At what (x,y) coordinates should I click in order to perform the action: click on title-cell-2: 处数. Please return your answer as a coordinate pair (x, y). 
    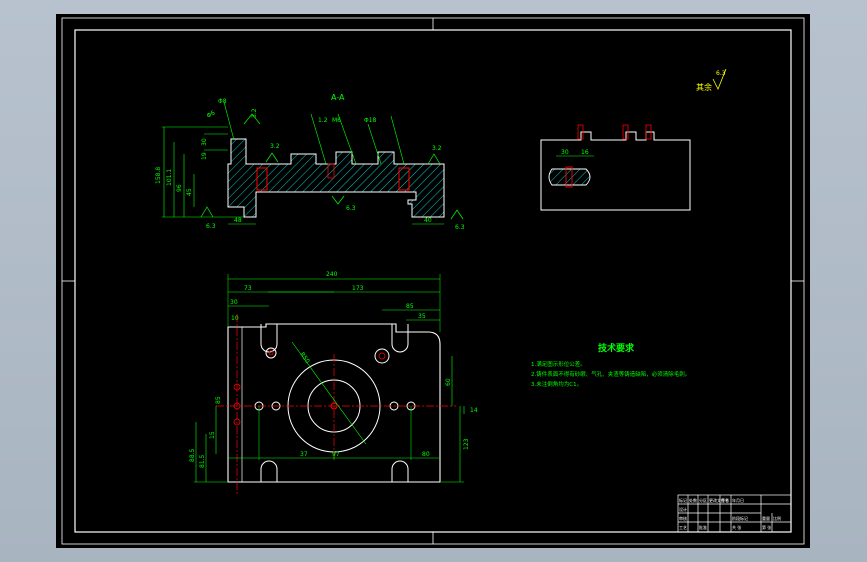
    Looking at the image, I should click on (693, 500).